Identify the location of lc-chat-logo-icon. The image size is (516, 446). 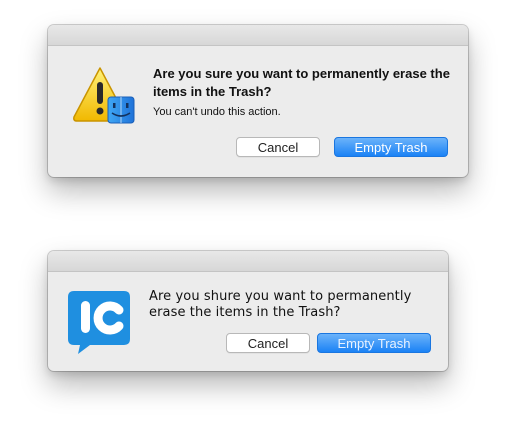
(100, 322).